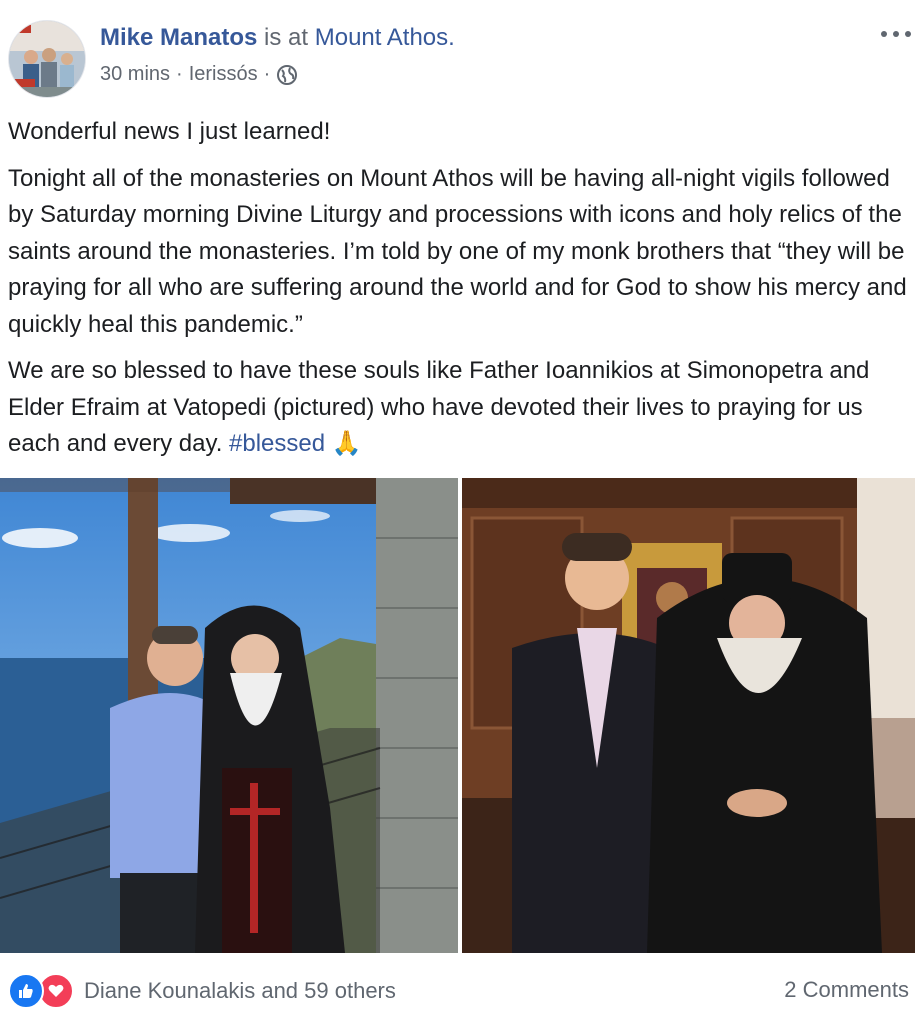  Describe the element at coordinates (223, 74) in the screenshot. I see `post-place: Ierissós` at that location.